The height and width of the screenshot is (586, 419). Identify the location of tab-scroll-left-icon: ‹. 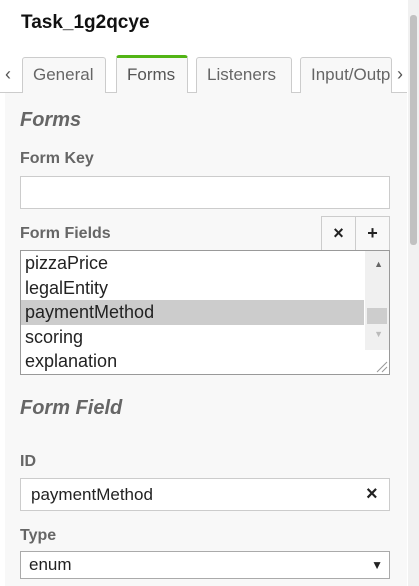
(8, 74).